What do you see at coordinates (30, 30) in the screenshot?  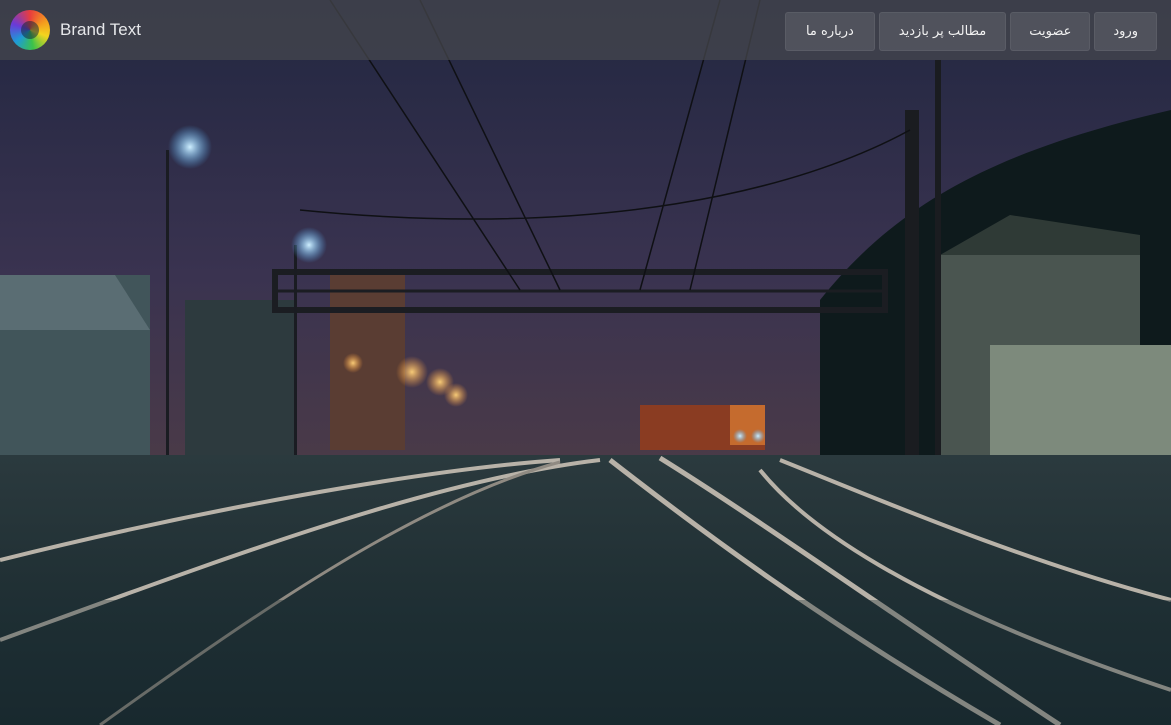 I see `camera-aperture-logo-icon` at bounding box center [30, 30].